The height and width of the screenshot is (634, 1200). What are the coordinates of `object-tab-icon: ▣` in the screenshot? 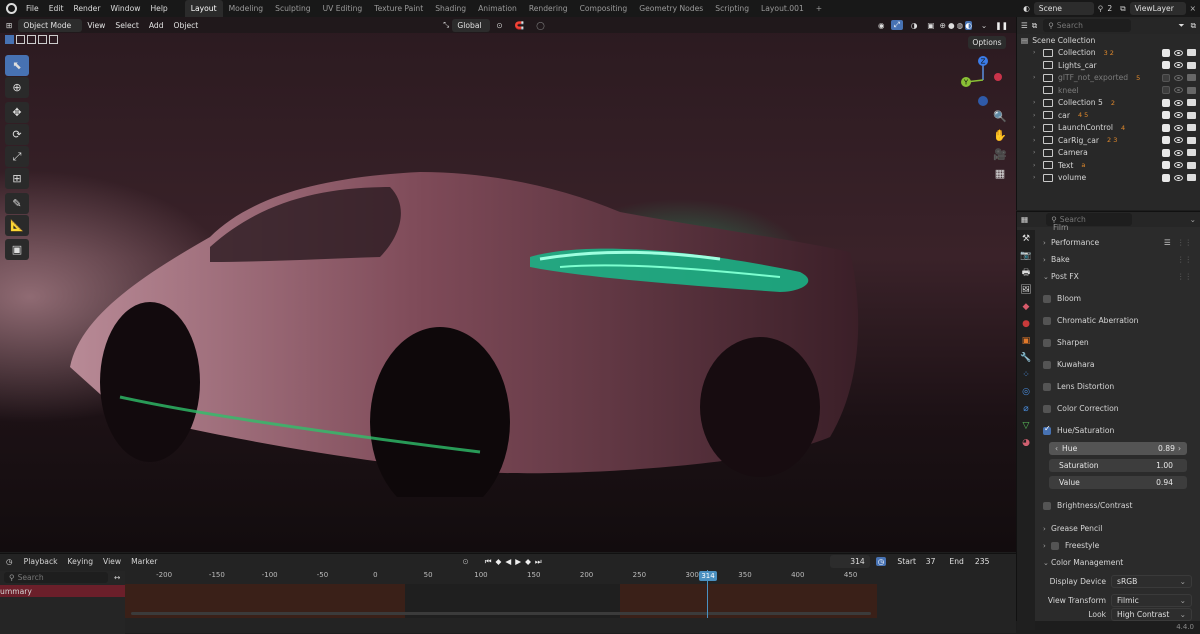 It's located at (1026, 340).